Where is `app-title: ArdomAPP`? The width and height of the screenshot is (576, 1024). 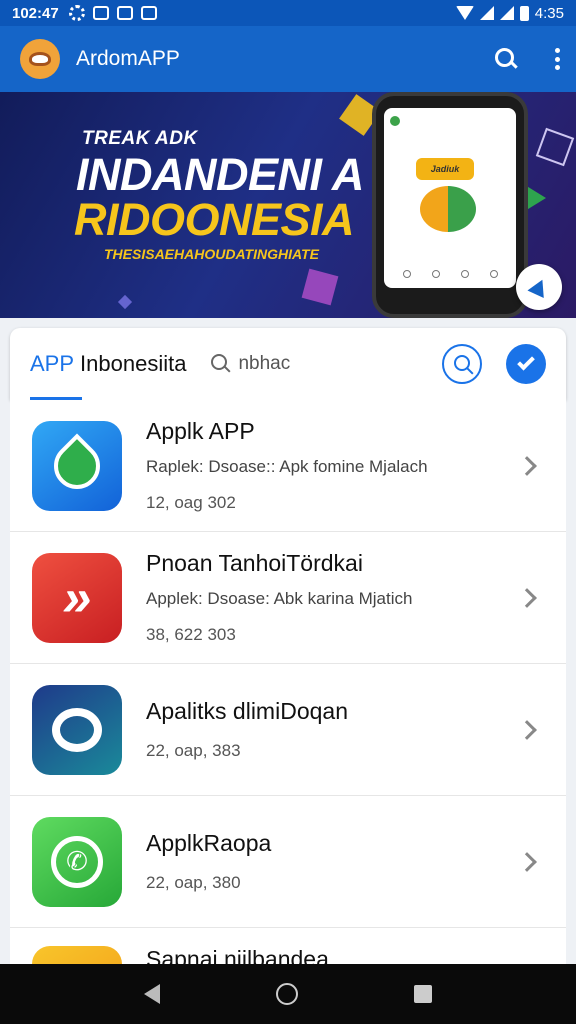 app-title: ArdomAPP is located at coordinates (128, 58).